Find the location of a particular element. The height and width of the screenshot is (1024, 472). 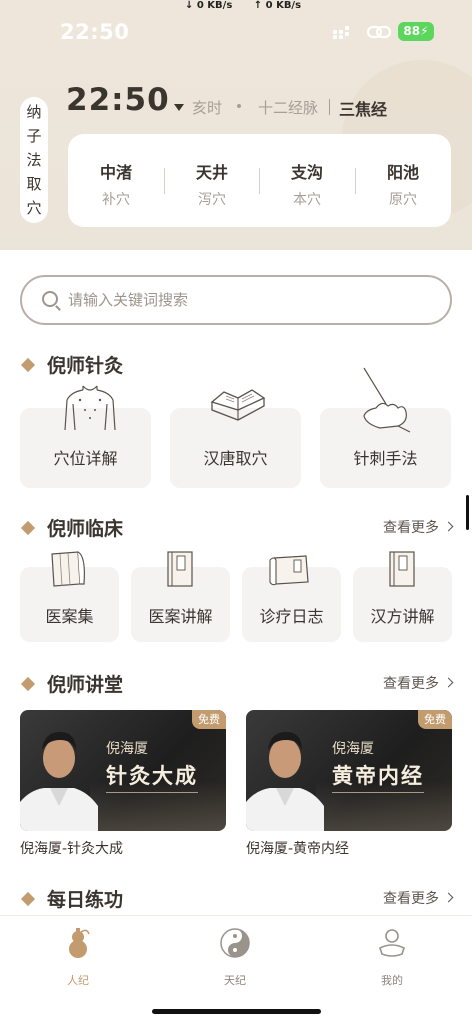

tab-mine: 我的 is located at coordinates (392, 957).